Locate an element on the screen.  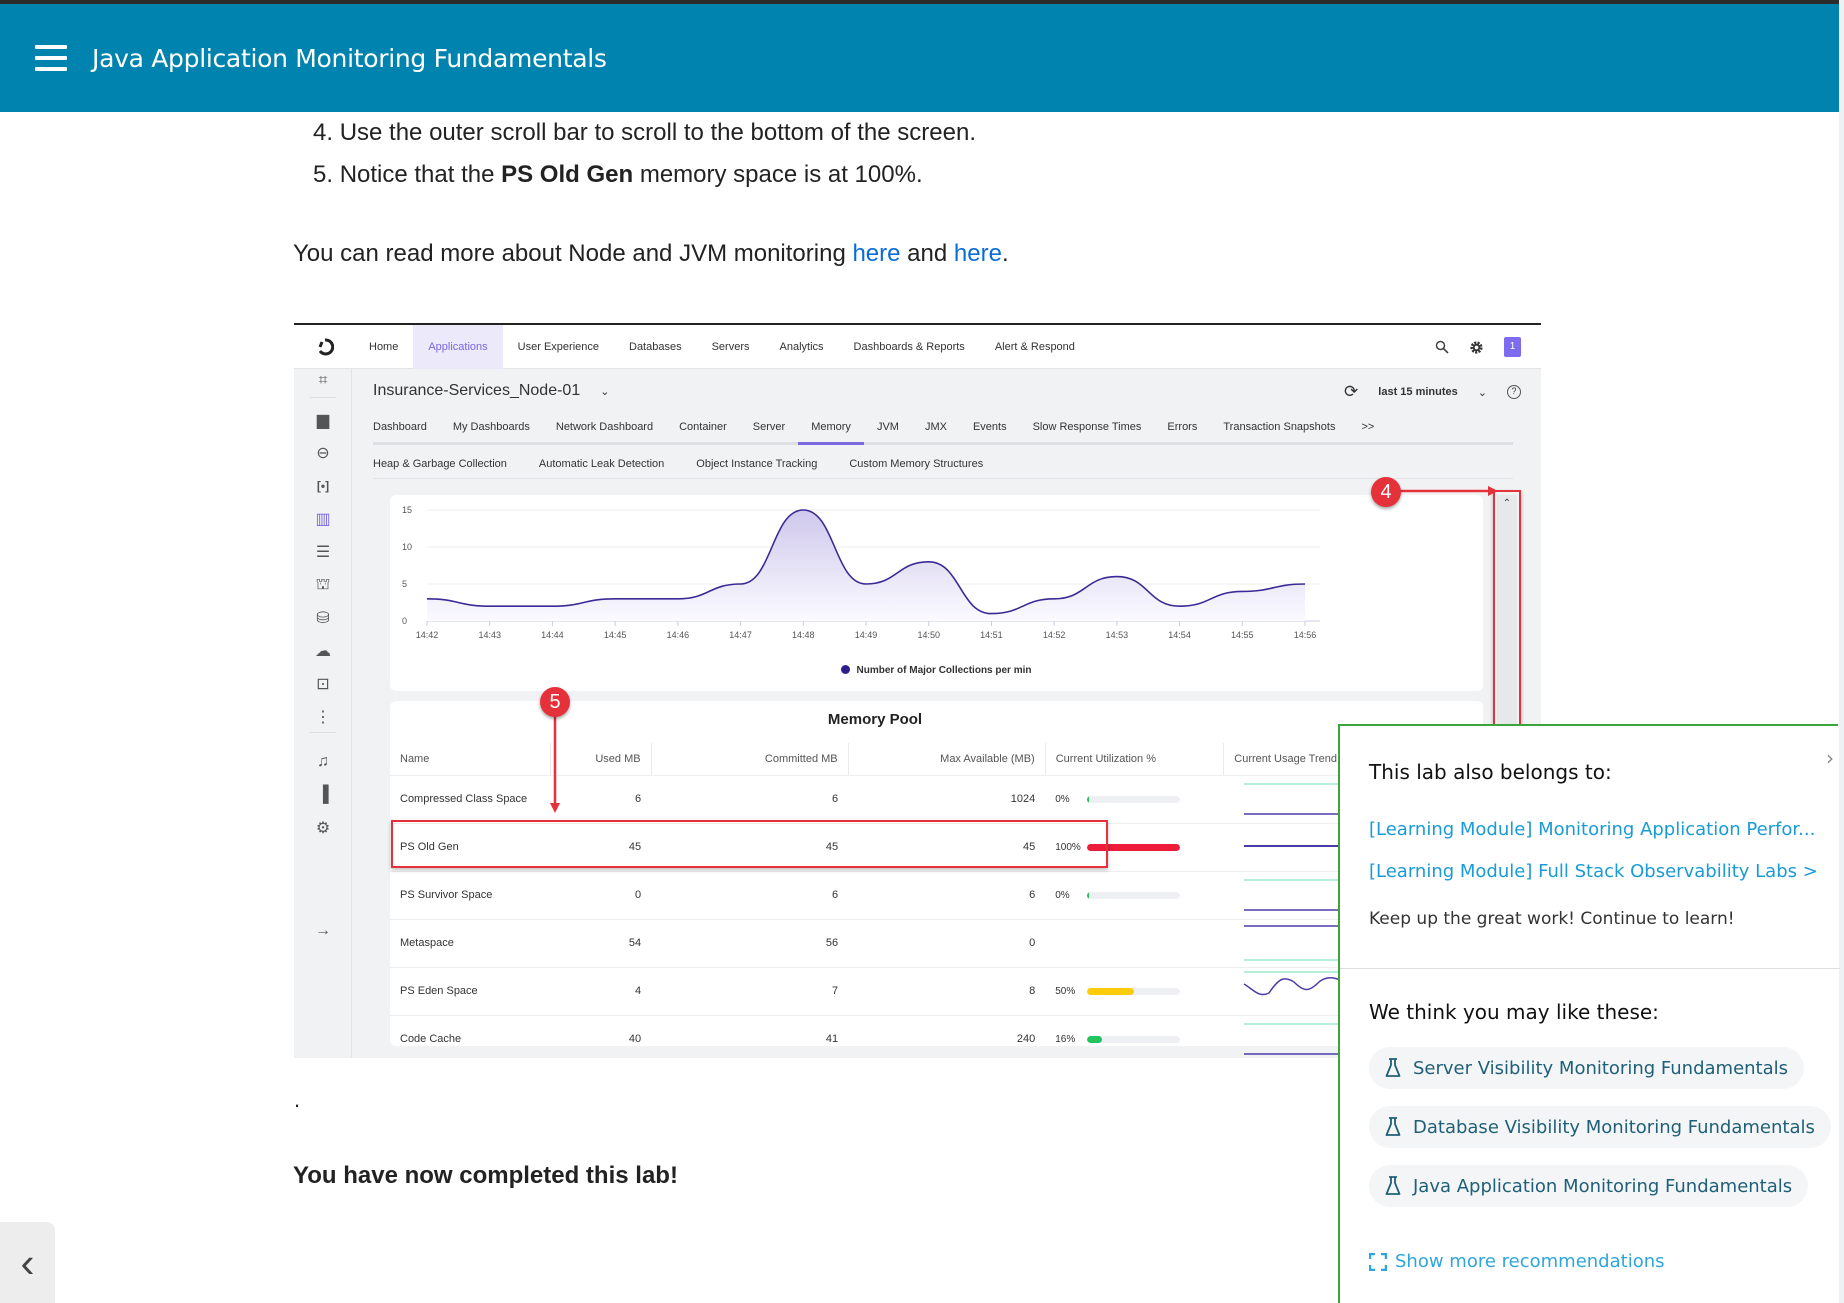
subtab-object-instance-tracking: Object Instance Tracking is located at coordinates (772, 463).